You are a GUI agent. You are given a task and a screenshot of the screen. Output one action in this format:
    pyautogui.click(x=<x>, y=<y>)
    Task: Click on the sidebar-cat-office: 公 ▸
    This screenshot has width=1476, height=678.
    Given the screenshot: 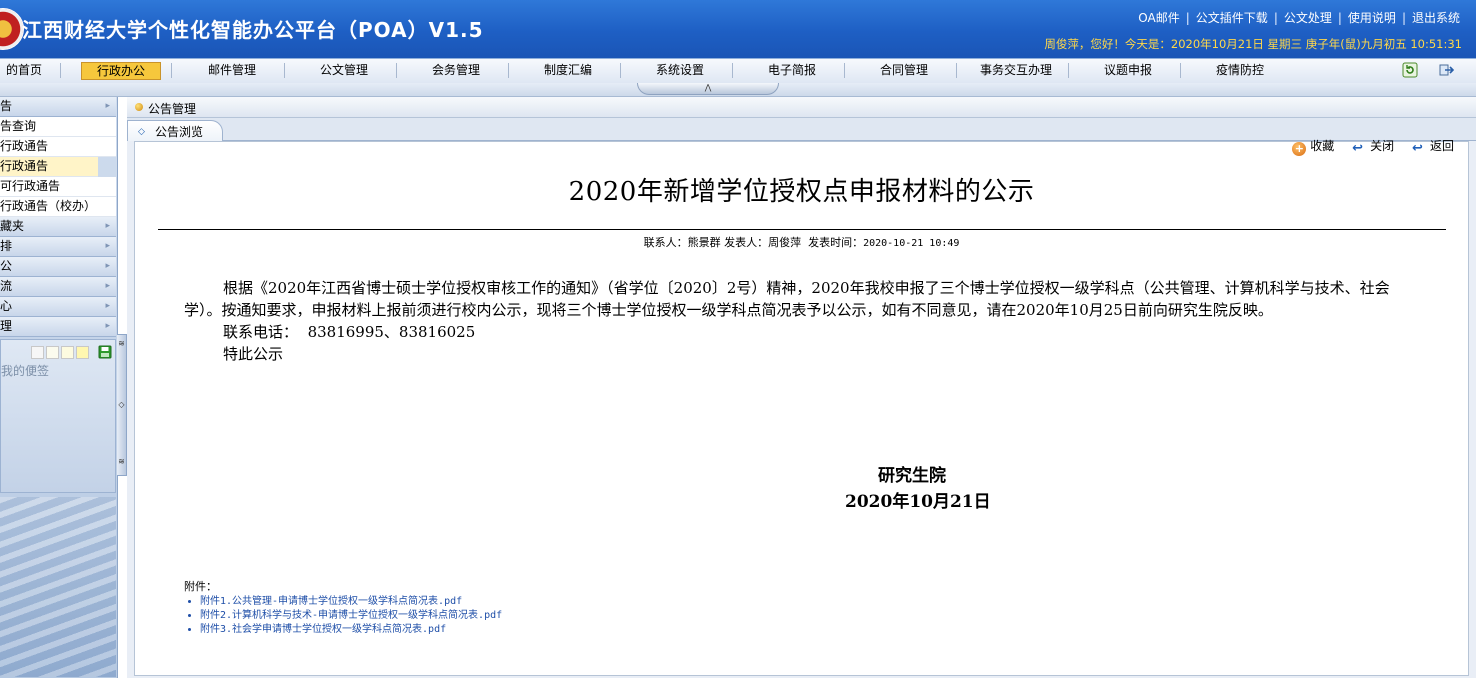 What is the action you would take?
    pyautogui.click(x=58, y=267)
    